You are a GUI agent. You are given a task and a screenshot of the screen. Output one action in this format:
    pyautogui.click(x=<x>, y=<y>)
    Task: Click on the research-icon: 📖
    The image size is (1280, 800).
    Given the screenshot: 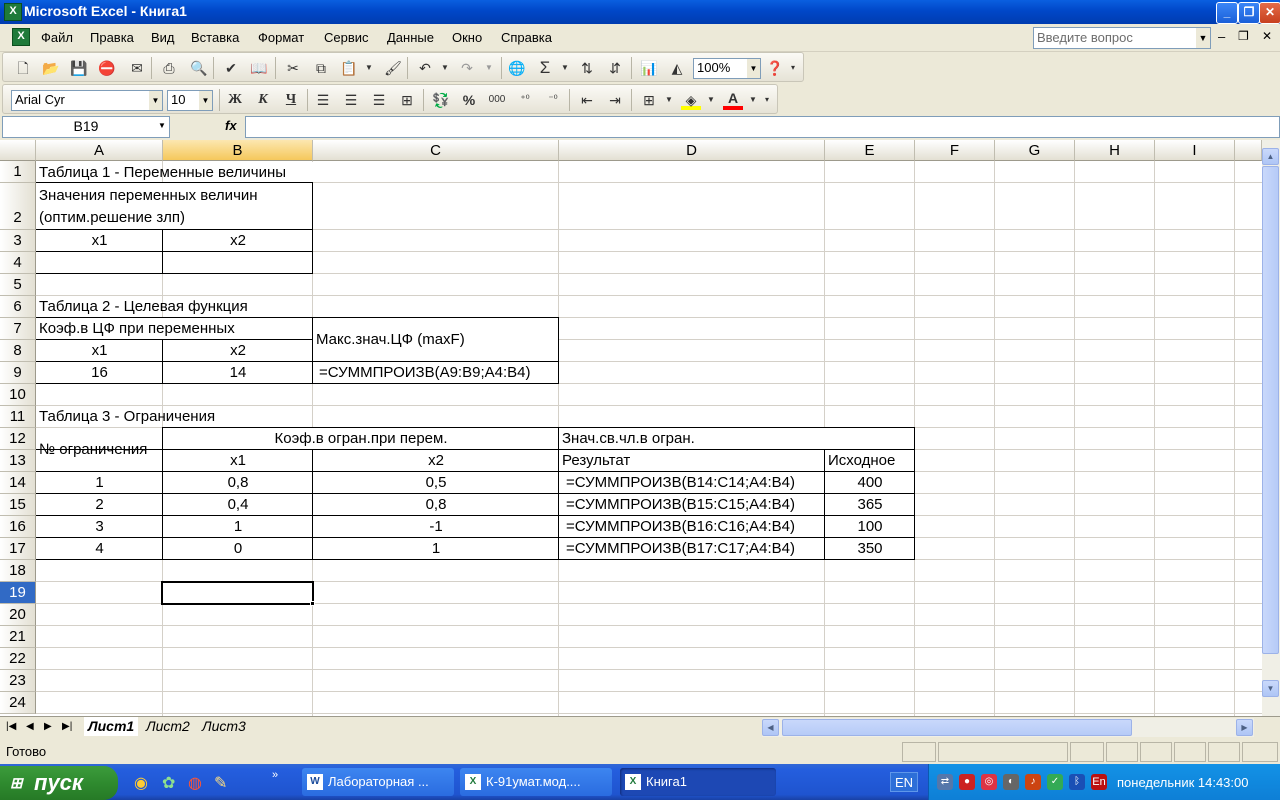 What is the action you would take?
    pyautogui.click(x=259, y=68)
    